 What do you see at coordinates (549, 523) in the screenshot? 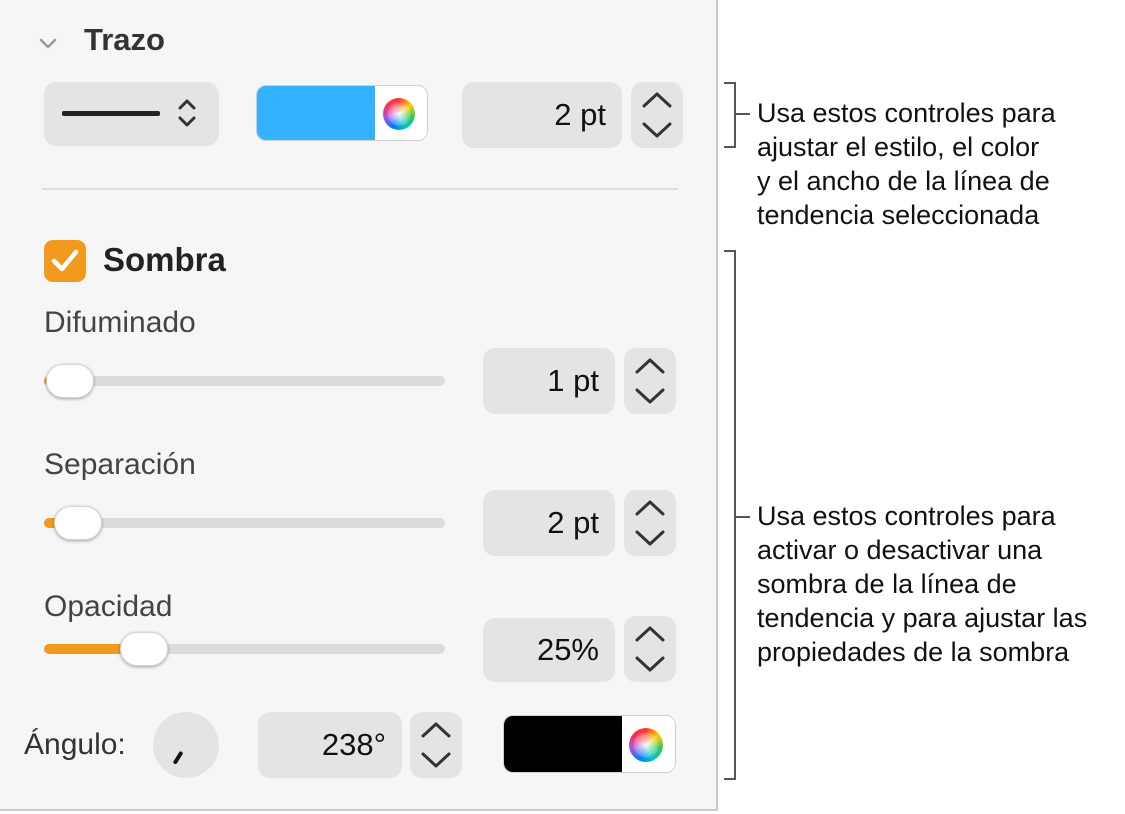
I see `offset-value-field: 2 pt` at bounding box center [549, 523].